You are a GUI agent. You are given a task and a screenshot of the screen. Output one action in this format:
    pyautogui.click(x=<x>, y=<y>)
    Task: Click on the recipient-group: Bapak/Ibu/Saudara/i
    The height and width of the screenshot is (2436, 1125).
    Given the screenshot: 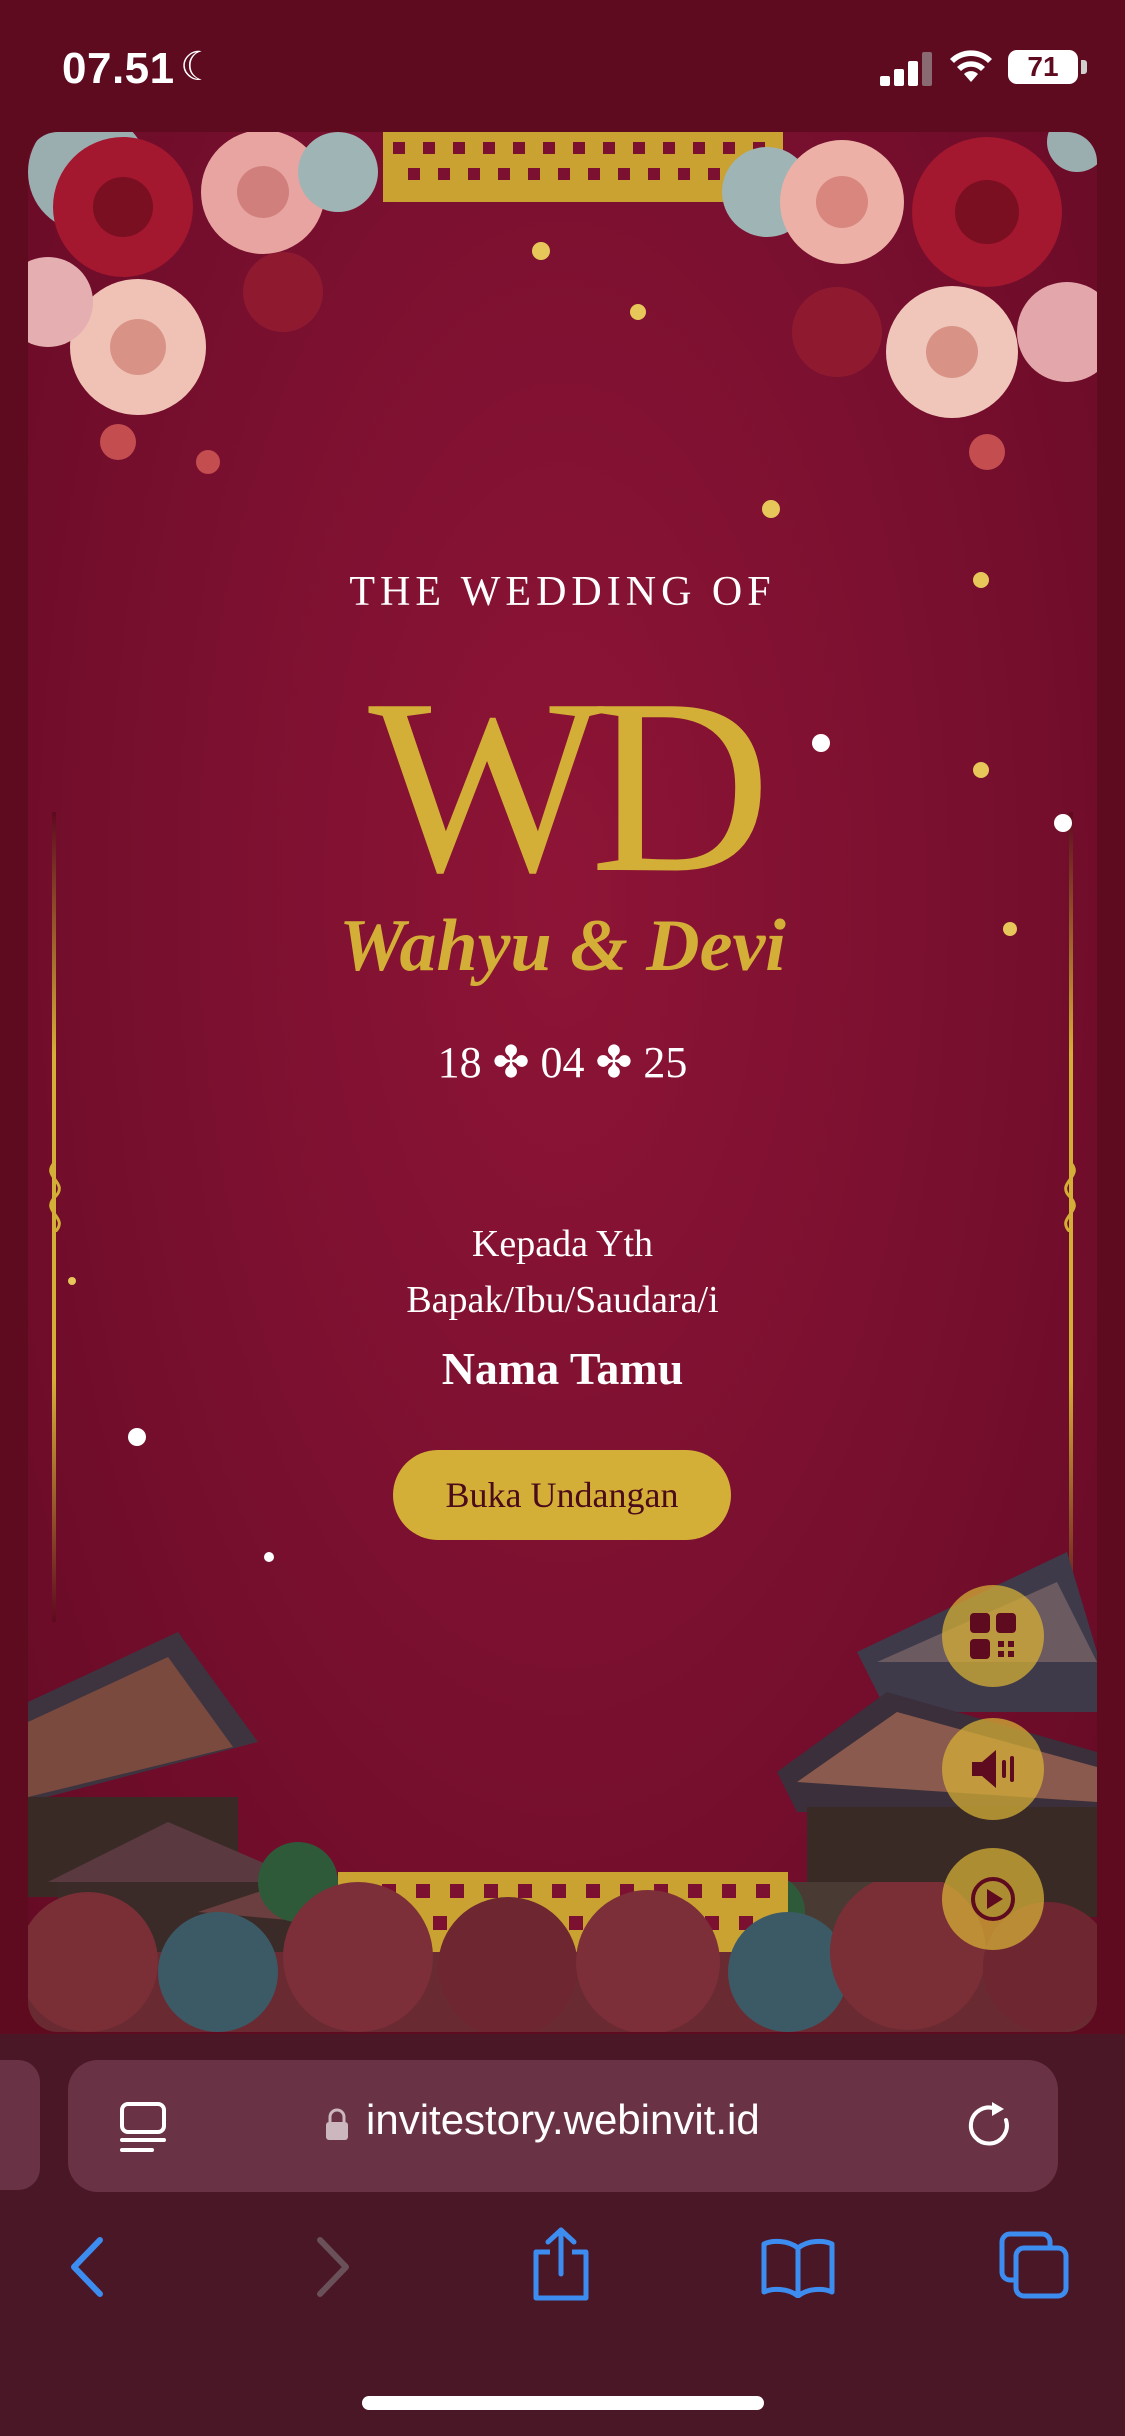 What is the action you would take?
    pyautogui.click(x=562, y=1300)
    